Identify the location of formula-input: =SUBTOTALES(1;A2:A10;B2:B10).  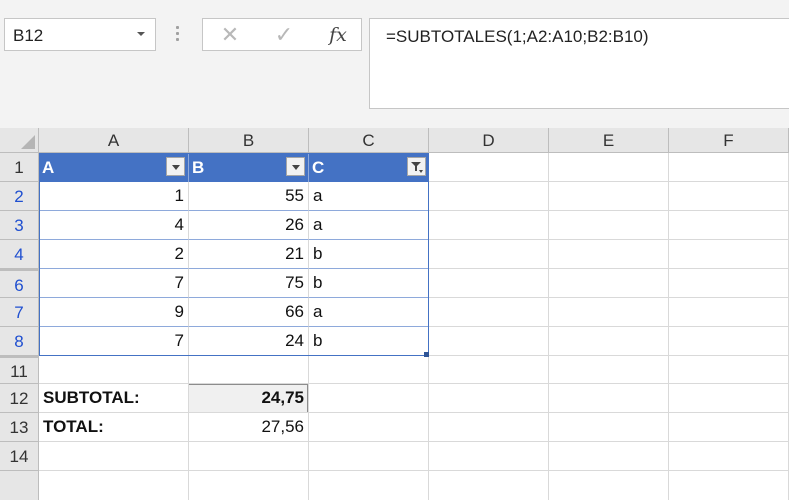
(579, 63).